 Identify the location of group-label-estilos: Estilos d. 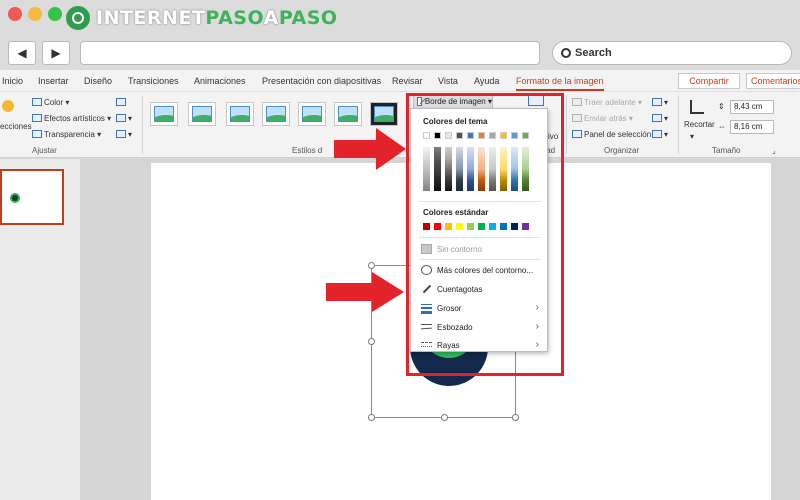
(307, 150).